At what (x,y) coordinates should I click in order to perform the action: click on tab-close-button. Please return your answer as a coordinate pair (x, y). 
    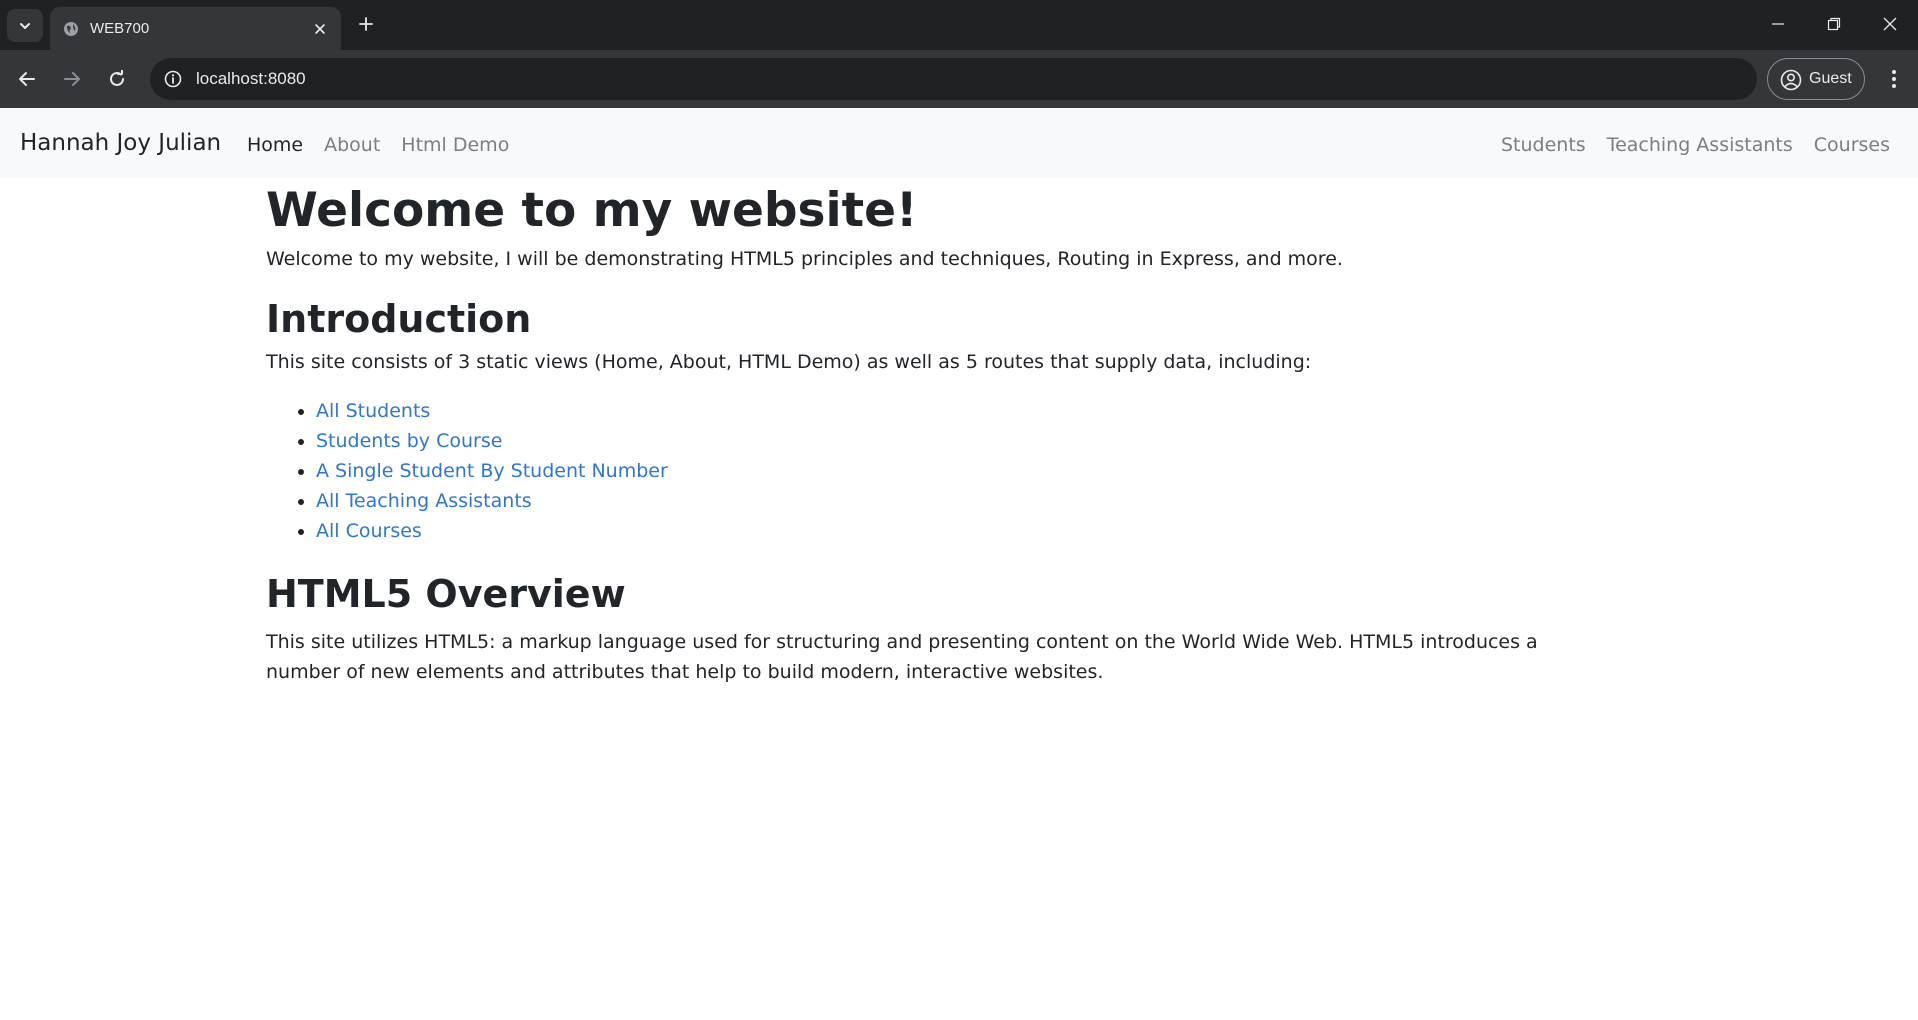
    Looking at the image, I should click on (320, 29).